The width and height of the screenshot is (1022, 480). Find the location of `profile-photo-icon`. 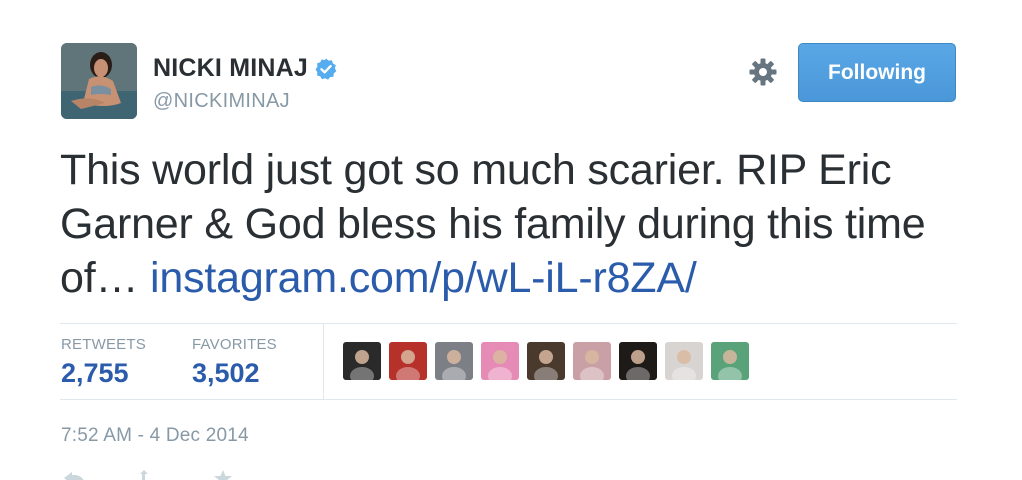

profile-photo-icon is located at coordinates (99, 81).